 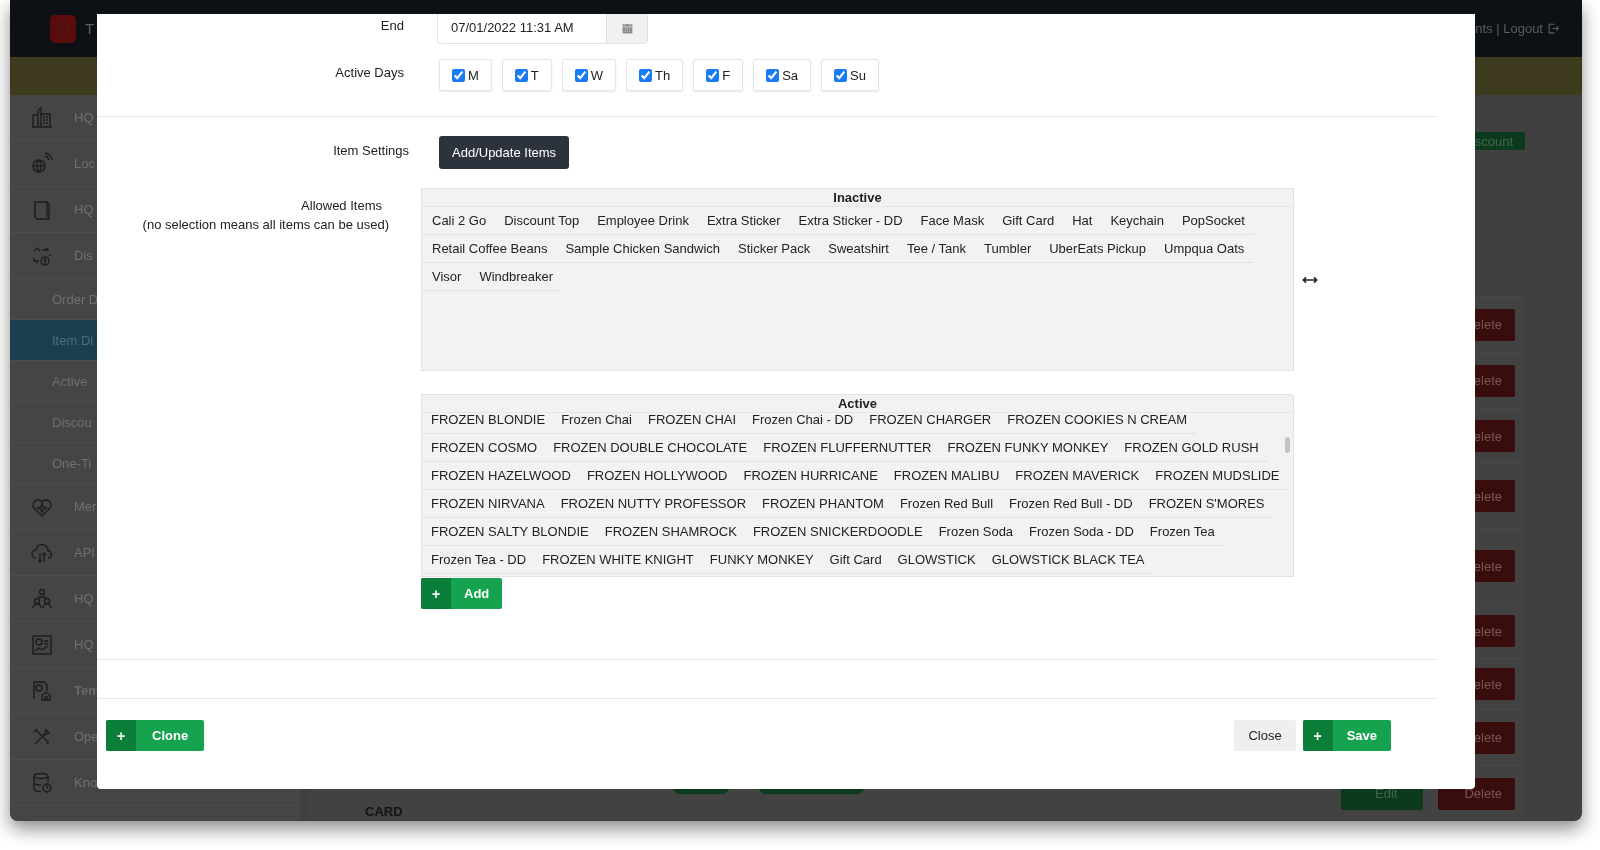 What do you see at coordinates (516, 277) in the screenshot?
I see `list-item: Windbreaker` at bounding box center [516, 277].